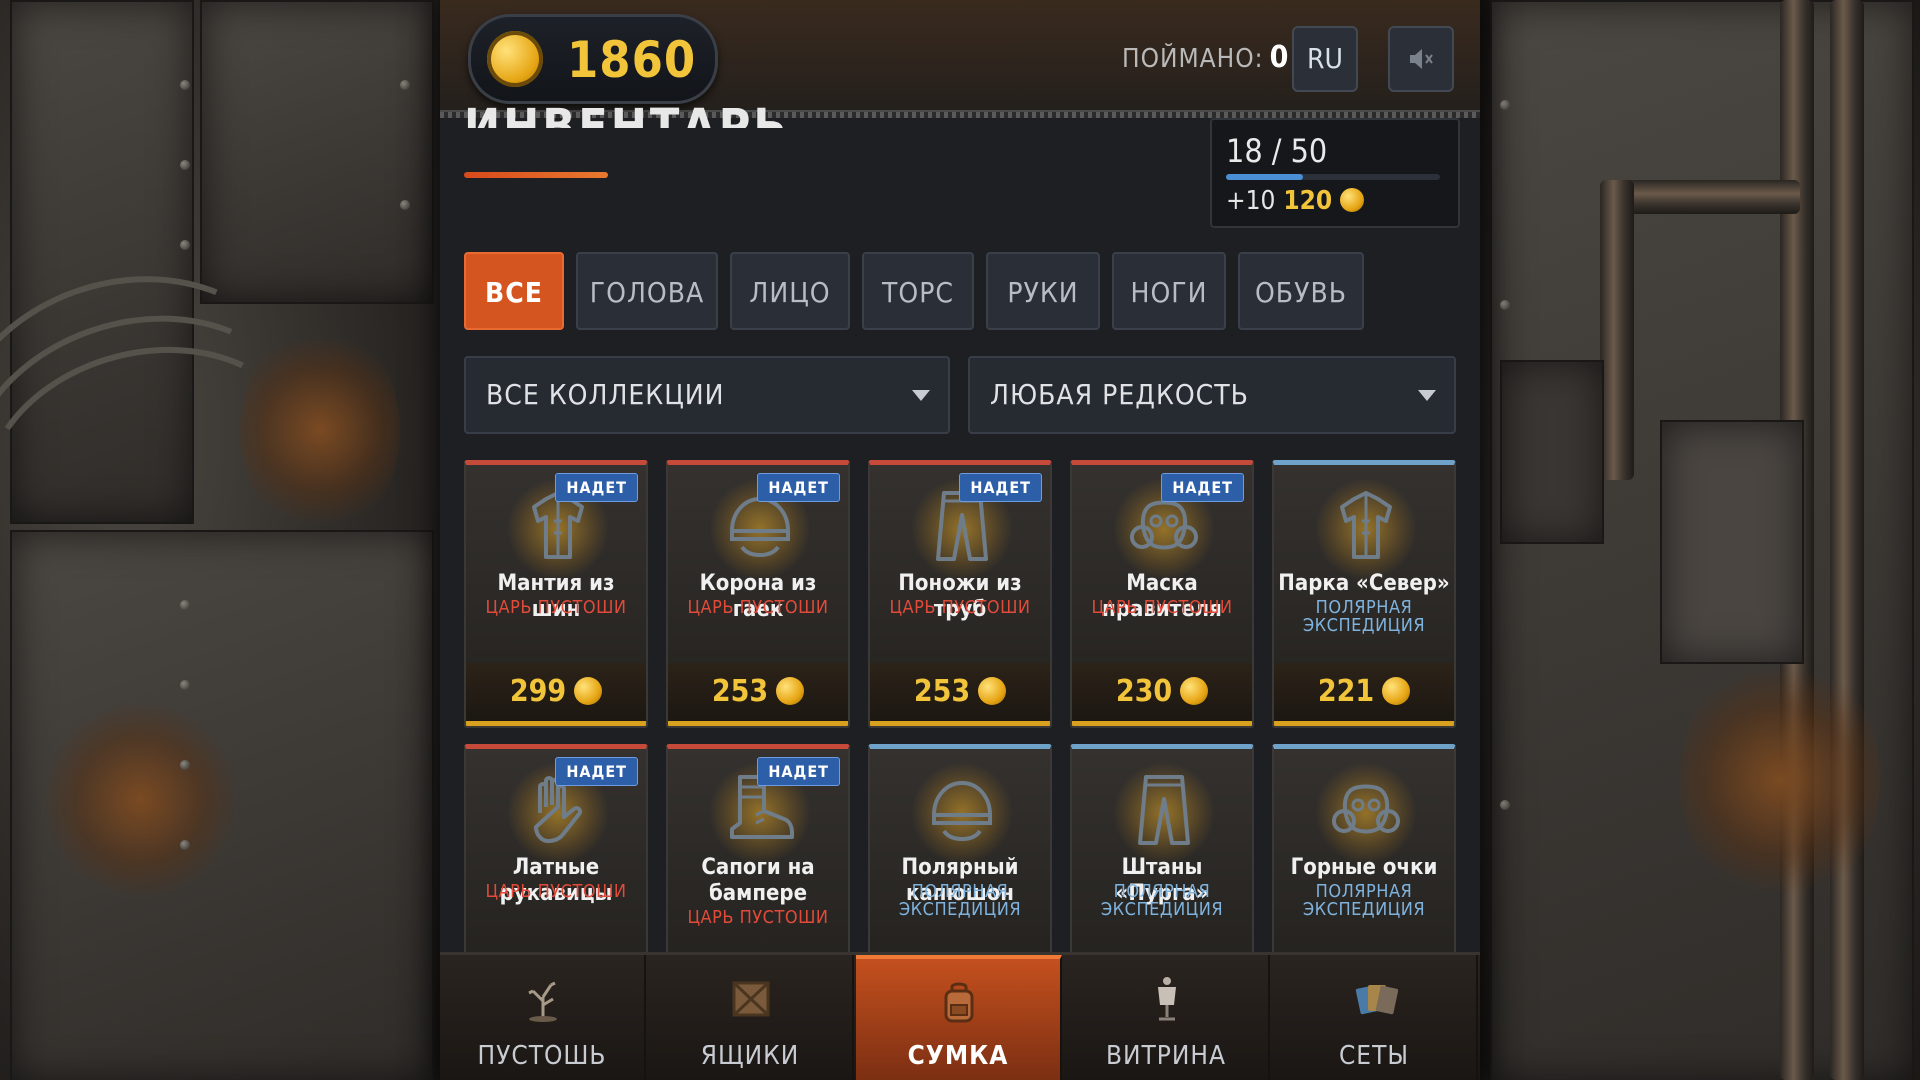 The height and width of the screenshot is (1080, 1920). I want to click on item-card: НАДЕТ Маска правителя ЦАРЬ ПУСТОШИ 230, so click(1162, 594).